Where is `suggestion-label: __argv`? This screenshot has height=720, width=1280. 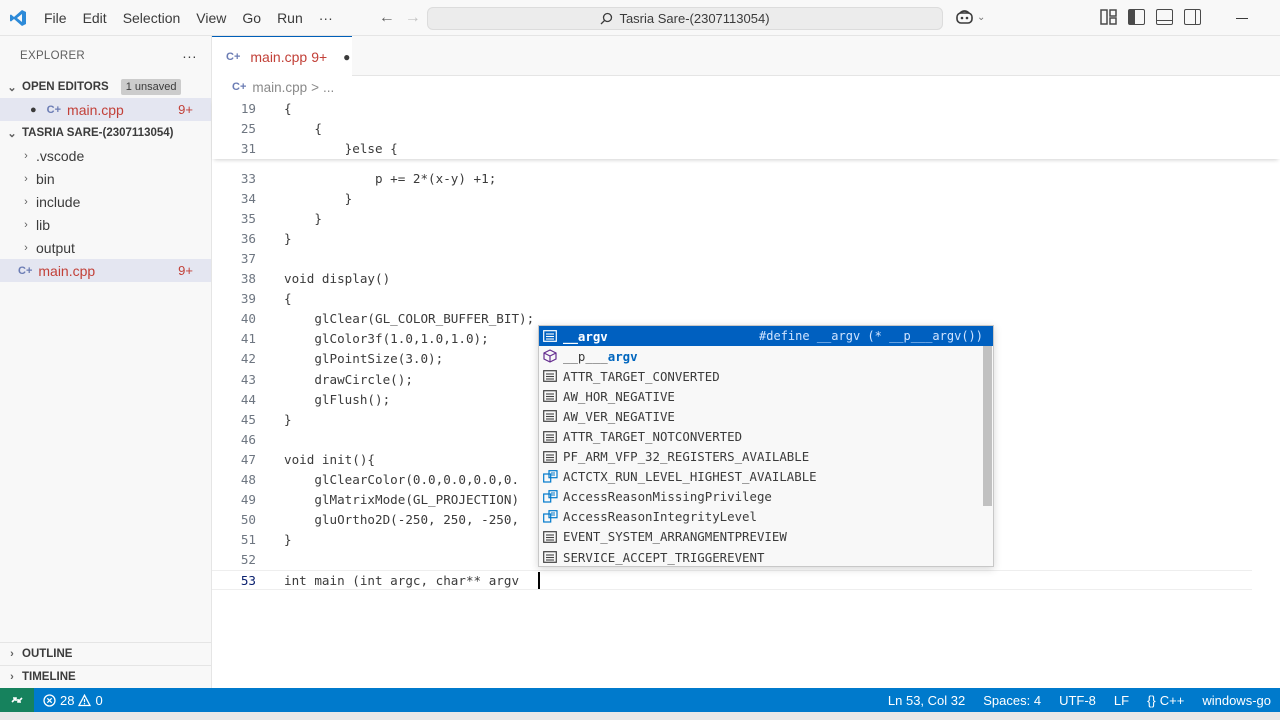 suggestion-label: __argv is located at coordinates (585, 336).